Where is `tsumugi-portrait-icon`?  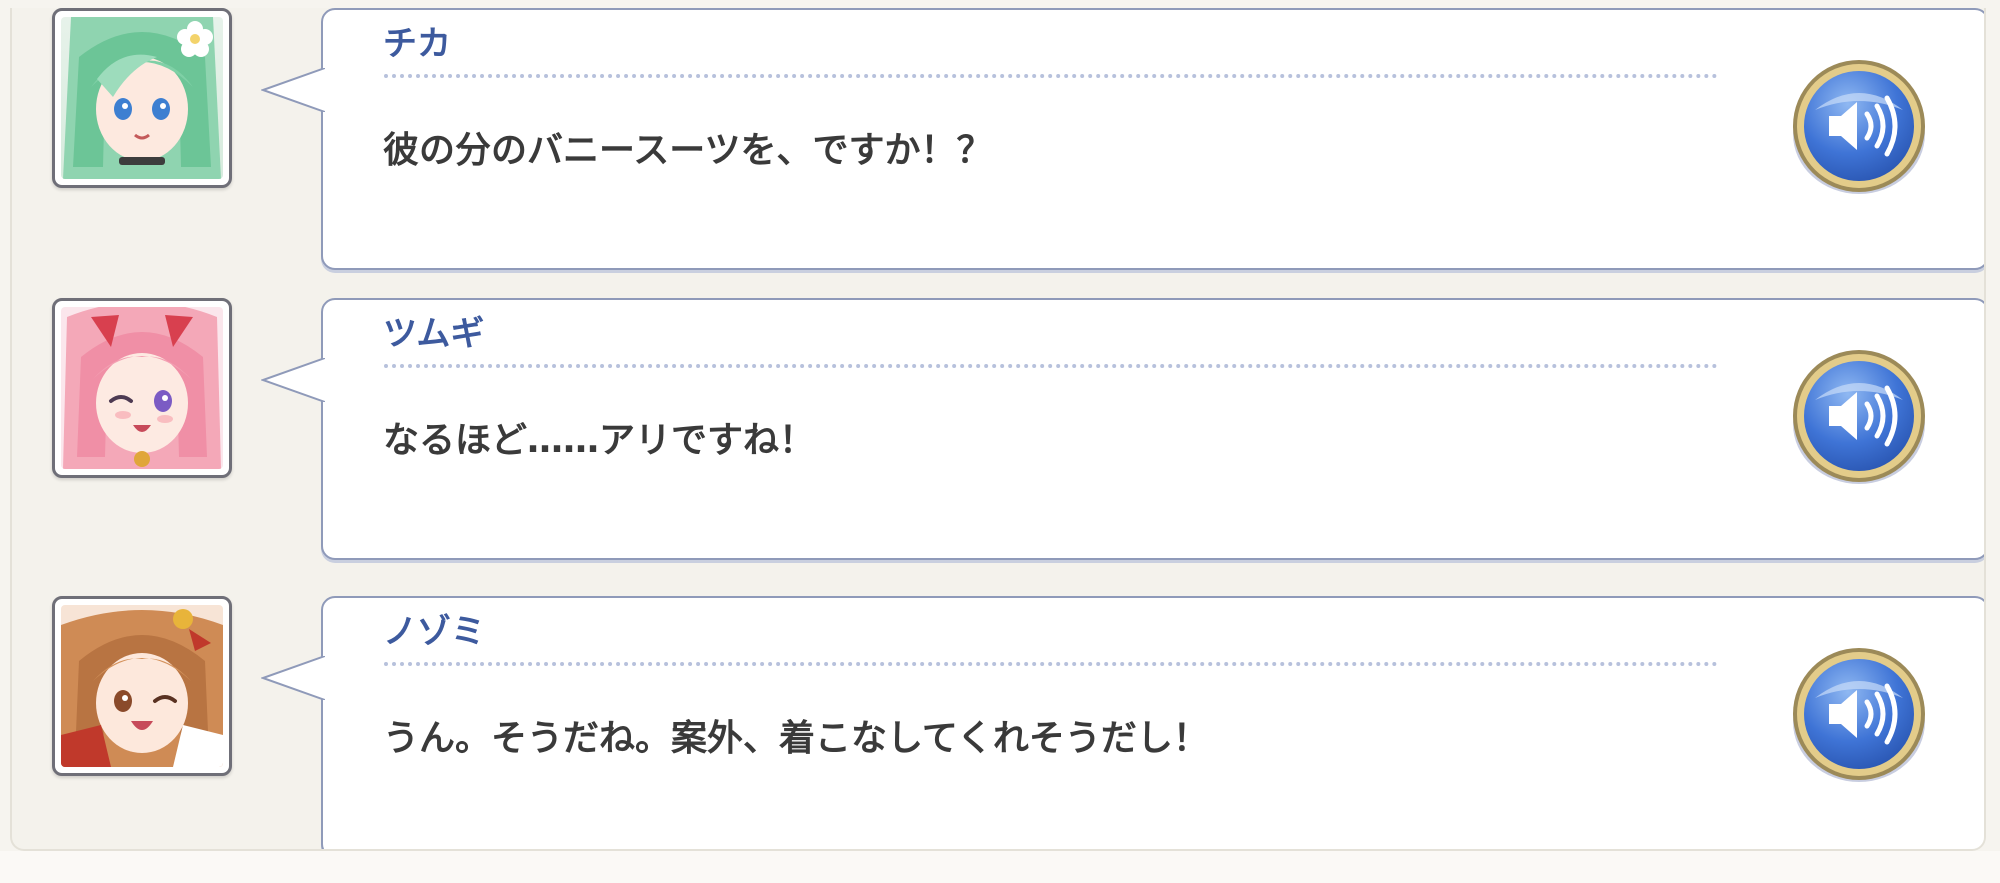 tsumugi-portrait-icon is located at coordinates (142, 388).